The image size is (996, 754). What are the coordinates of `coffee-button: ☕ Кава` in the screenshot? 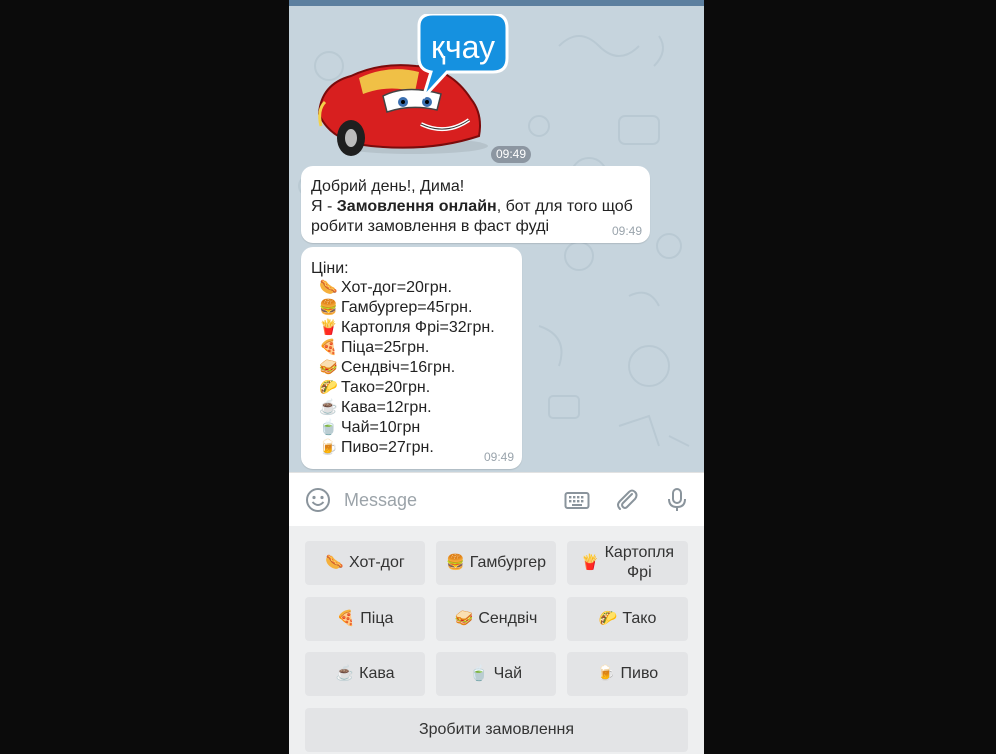 It's located at (365, 674).